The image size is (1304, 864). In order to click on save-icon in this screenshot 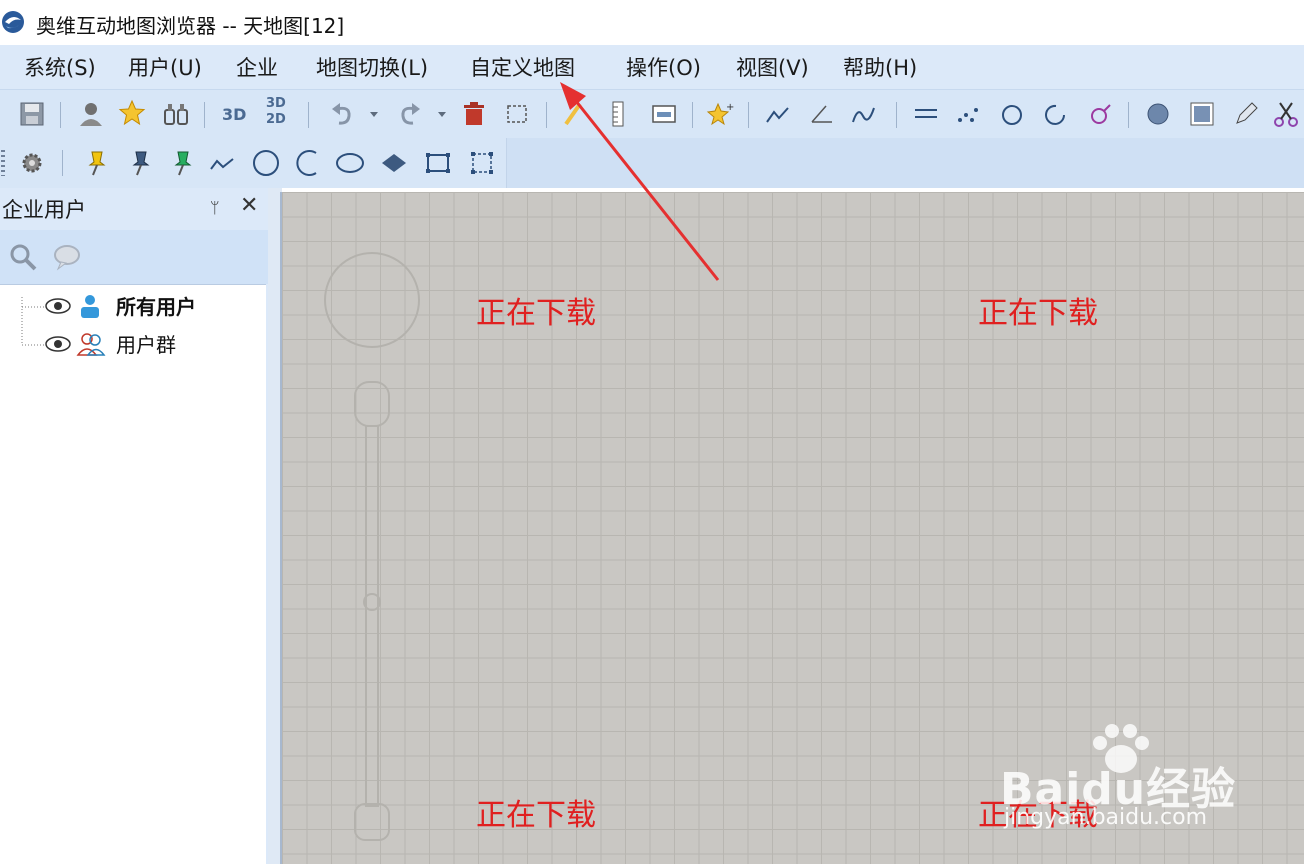, I will do `click(32, 114)`.